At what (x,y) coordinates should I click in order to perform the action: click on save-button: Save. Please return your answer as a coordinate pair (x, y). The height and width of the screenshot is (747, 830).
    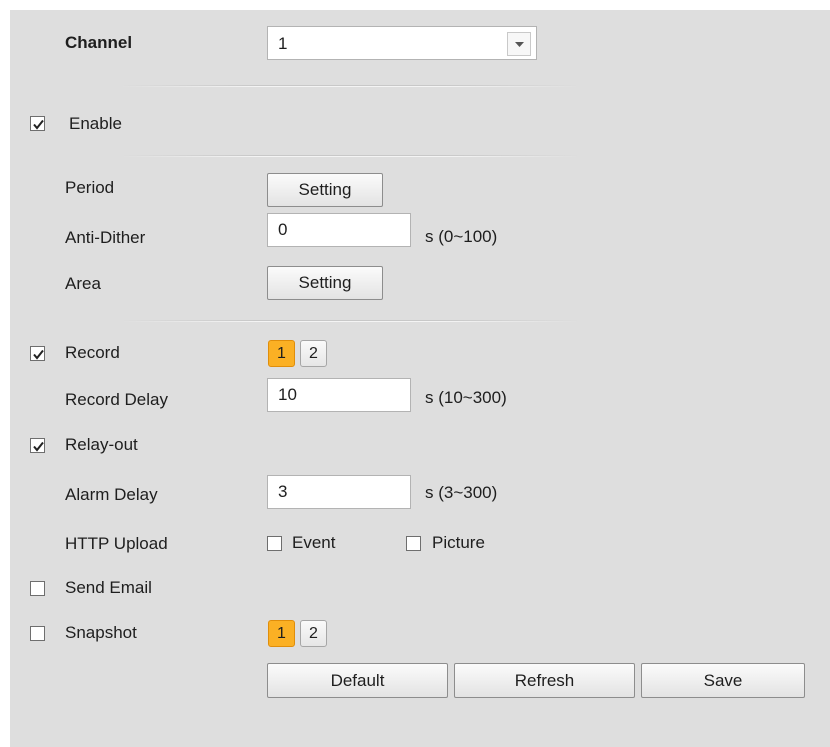
    Looking at the image, I should click on (723, 680).